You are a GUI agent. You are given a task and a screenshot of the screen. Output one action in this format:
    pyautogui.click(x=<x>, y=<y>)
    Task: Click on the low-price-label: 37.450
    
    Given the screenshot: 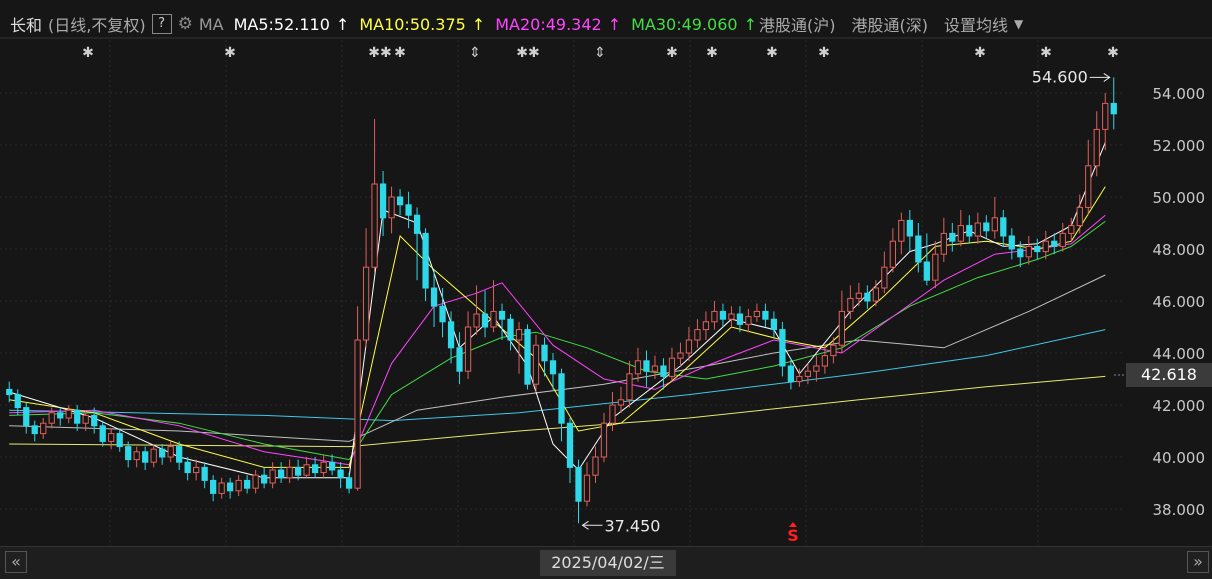 What is the action you would take?
    pyautogui.click(x=632, y=525)
    